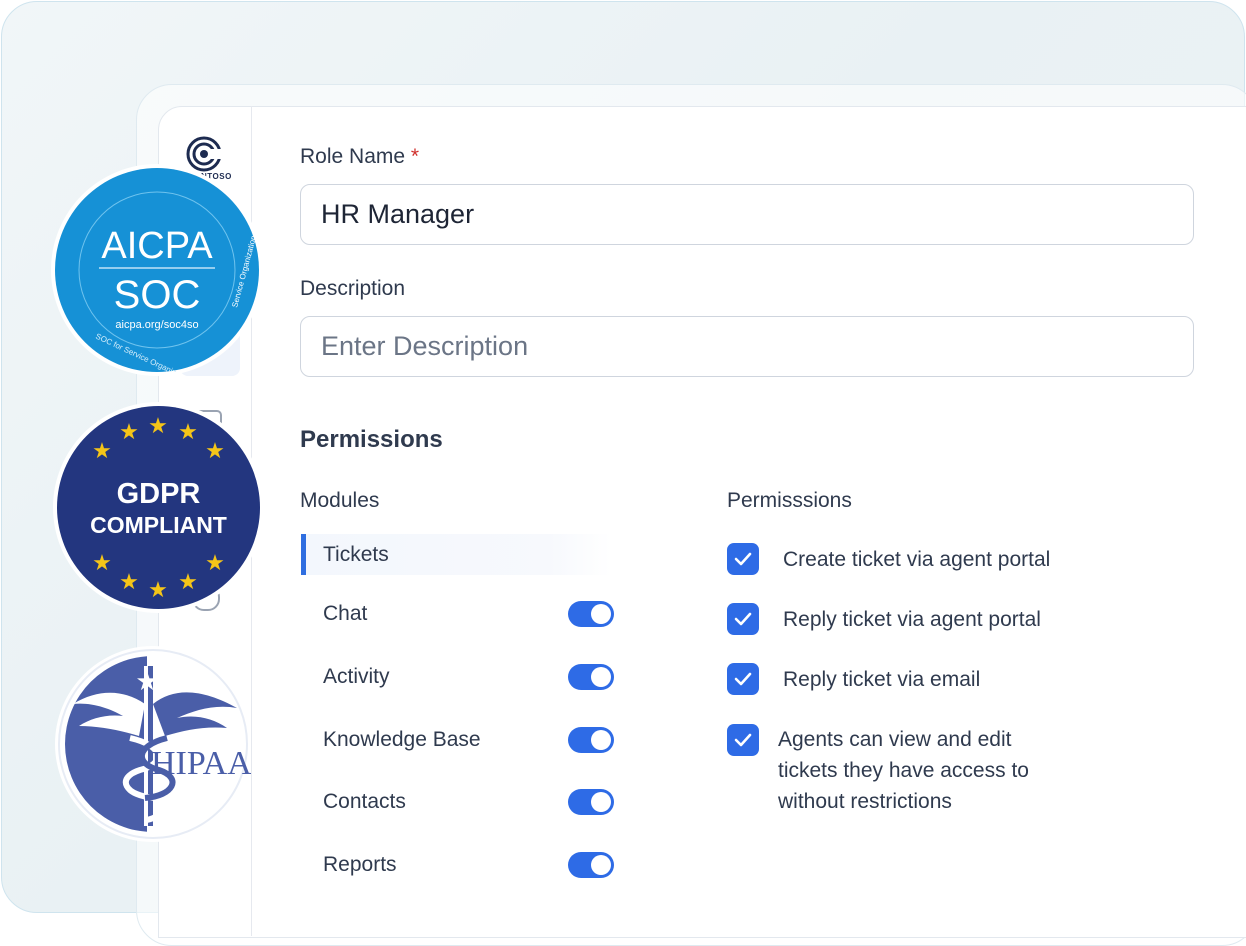  Describe the element at coordinates (371, 439) in the screenshot. I see `permissions-heading: Permissions` at that location.